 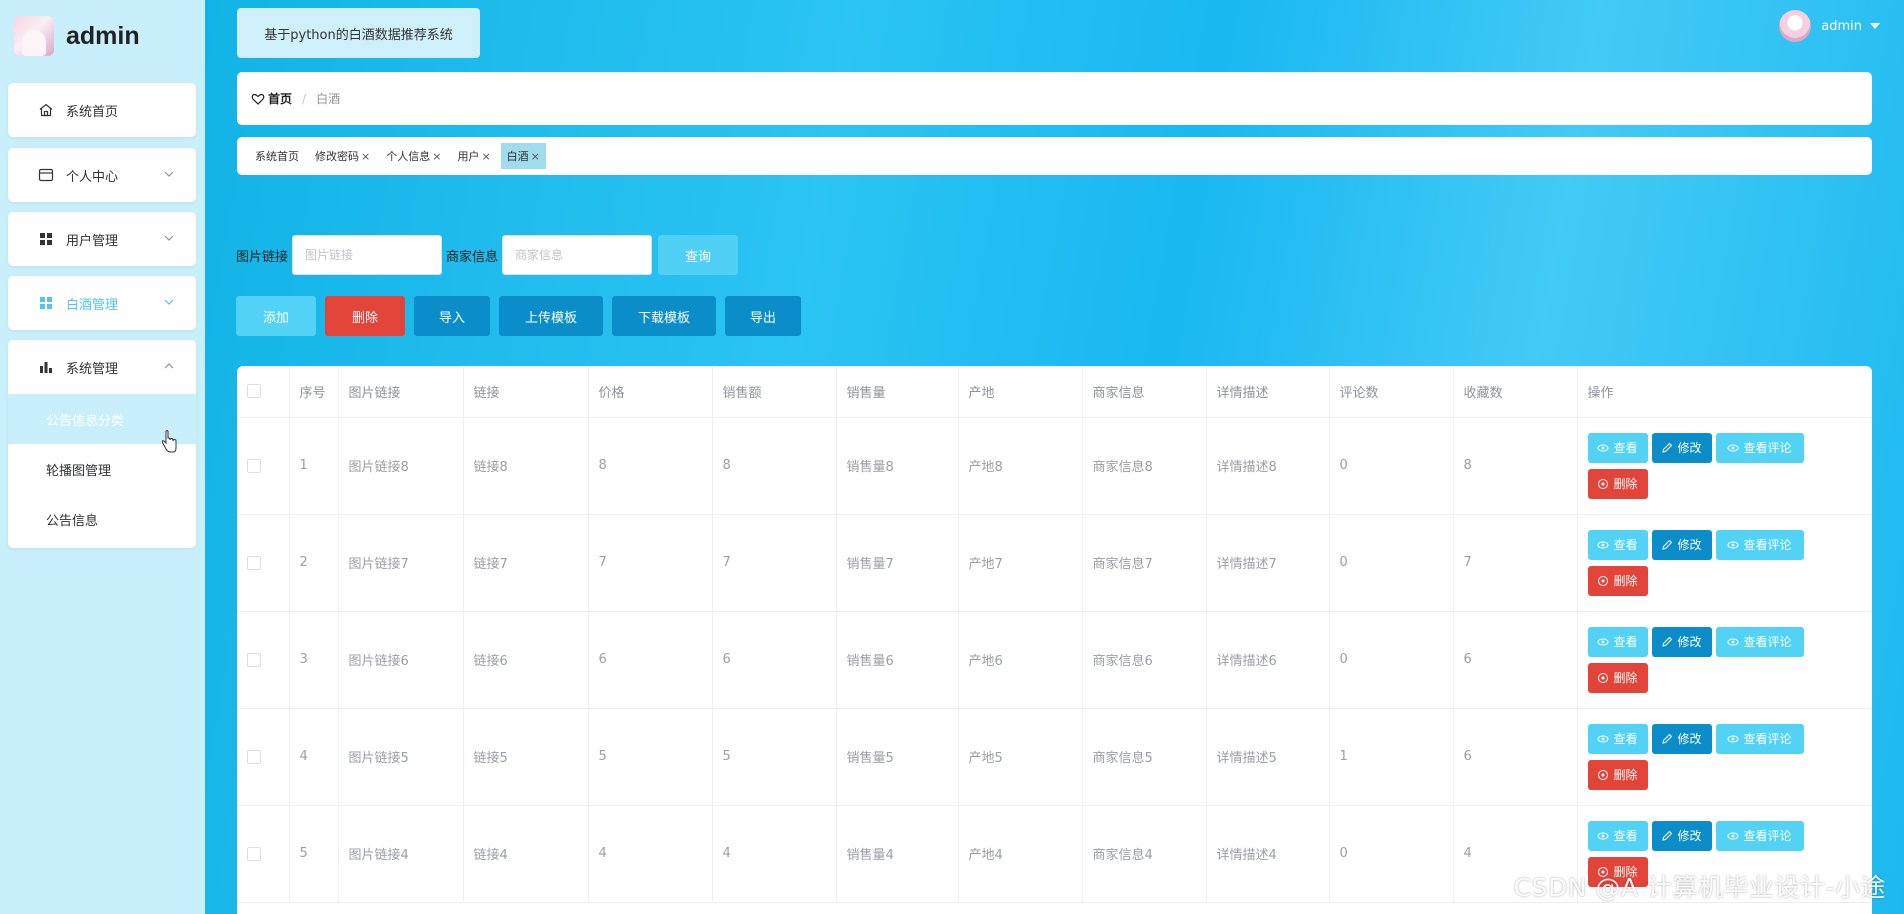 I want to click on tag-change-password: 修改密码 ×, so click(x=342, y=156).